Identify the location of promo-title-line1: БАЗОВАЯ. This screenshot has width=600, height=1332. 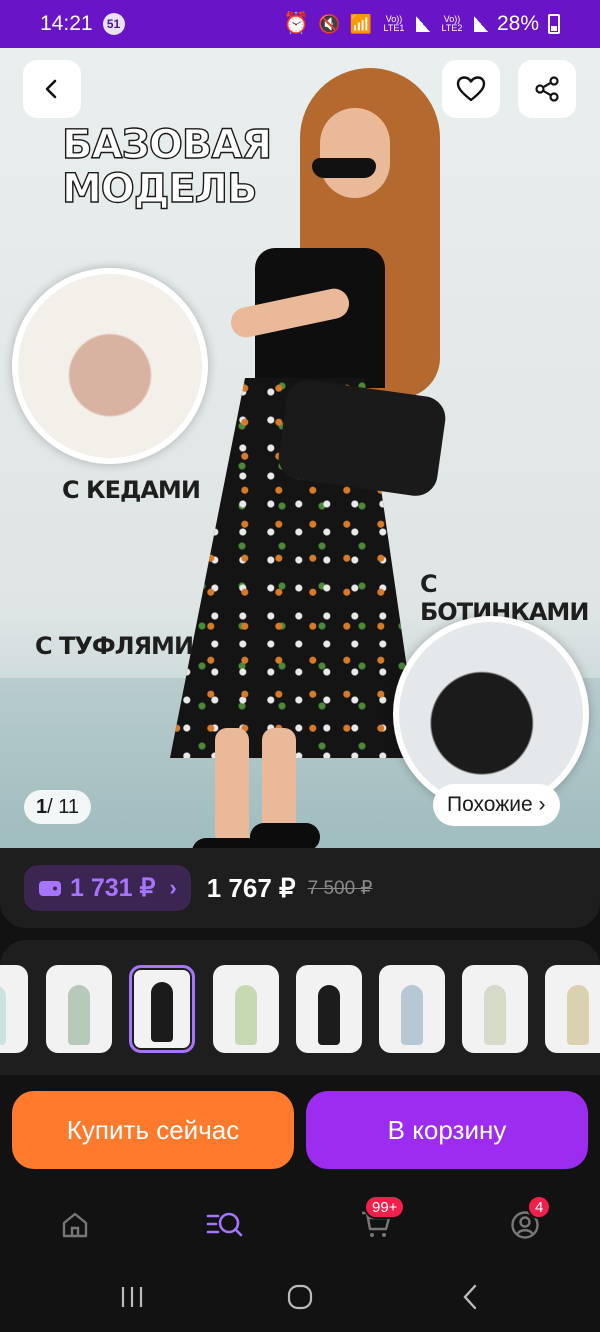
(167, 145).